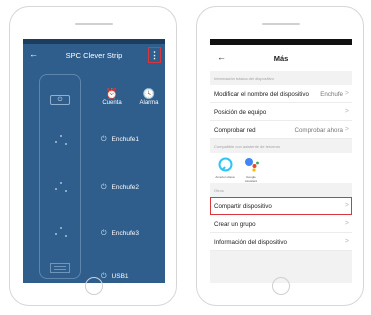 The image size is (371, 315). Describe the element at coordinates (235, 130) in the screenshot. I see `row-label: Comprobar red` at that location.